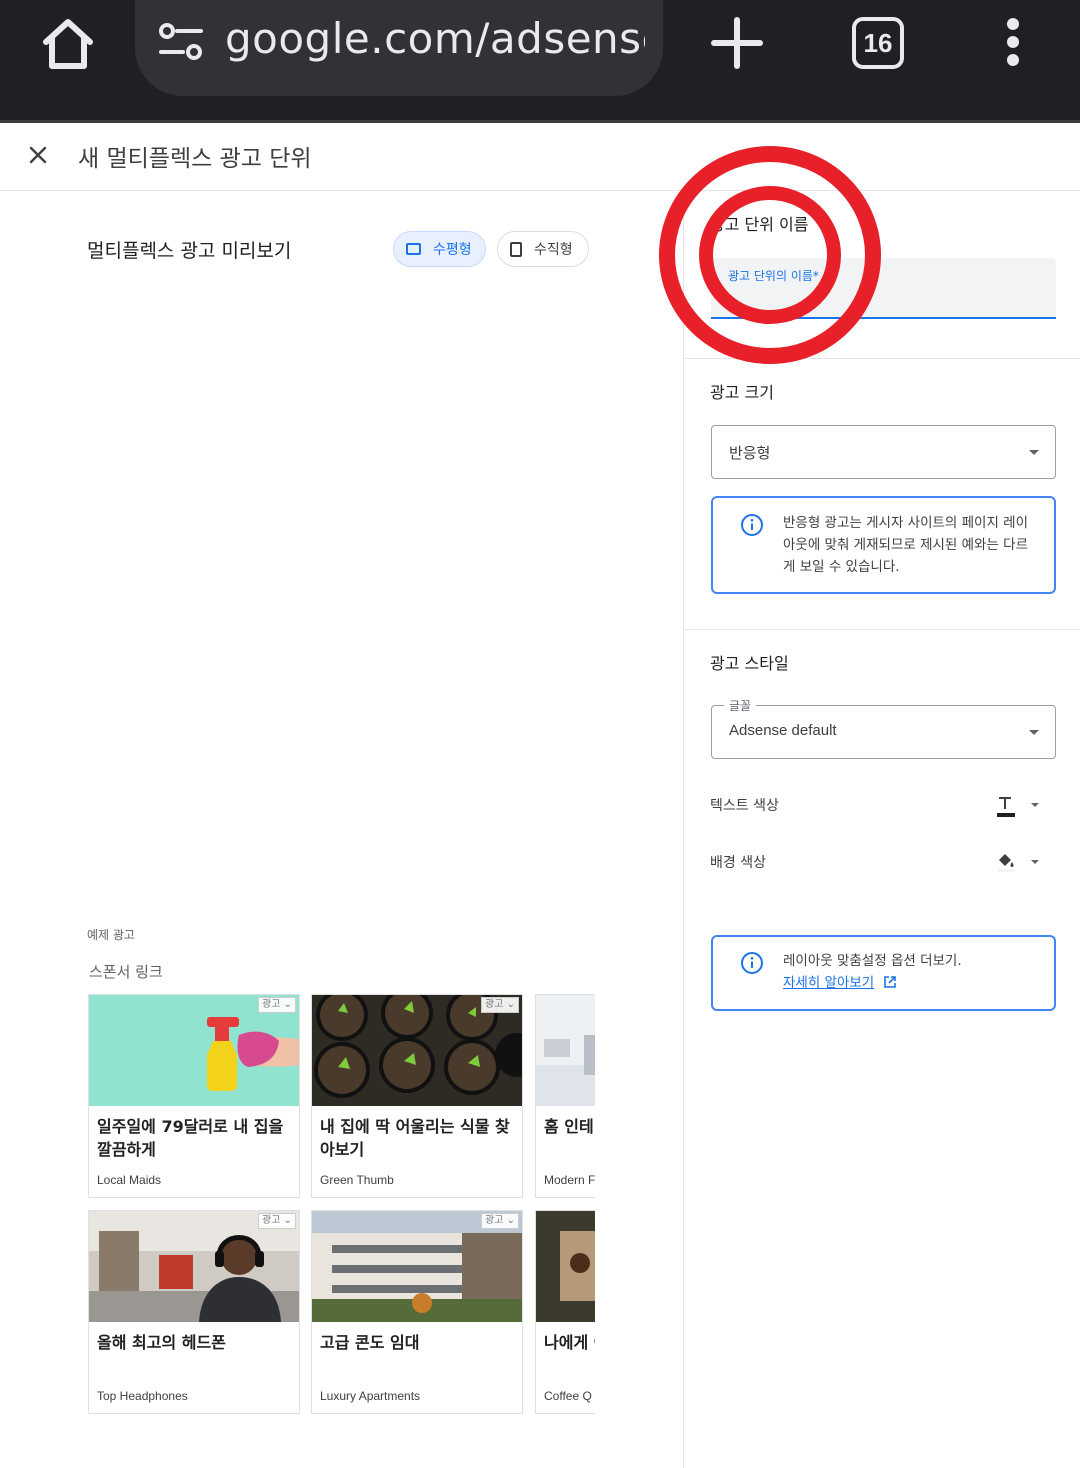 This screenshot has width=1080, height=1468. I want to click on ad-unit-name-placeholder: 광고 단위의 이름*, so click(773, 276).